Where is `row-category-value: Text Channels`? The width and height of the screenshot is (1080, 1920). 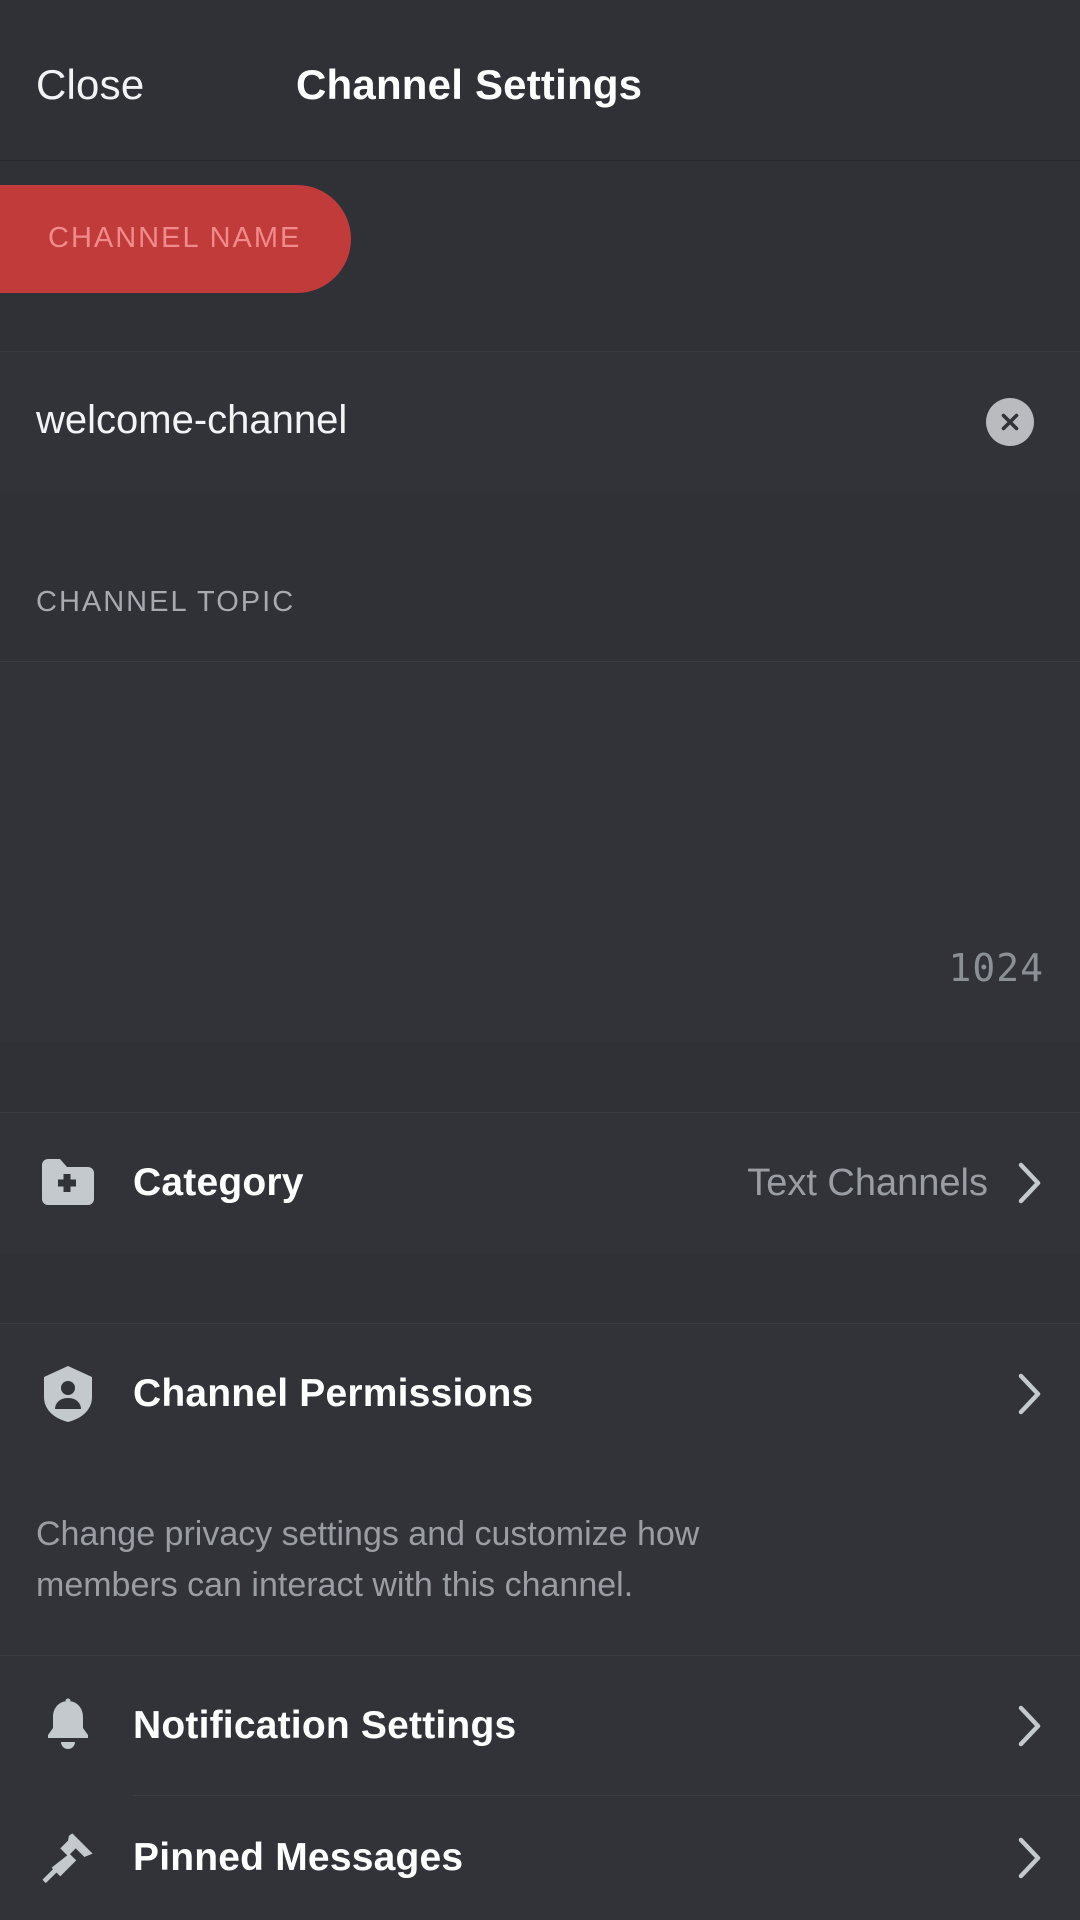 row-category-value: Text Channels is located at coordinates (867, 1183).